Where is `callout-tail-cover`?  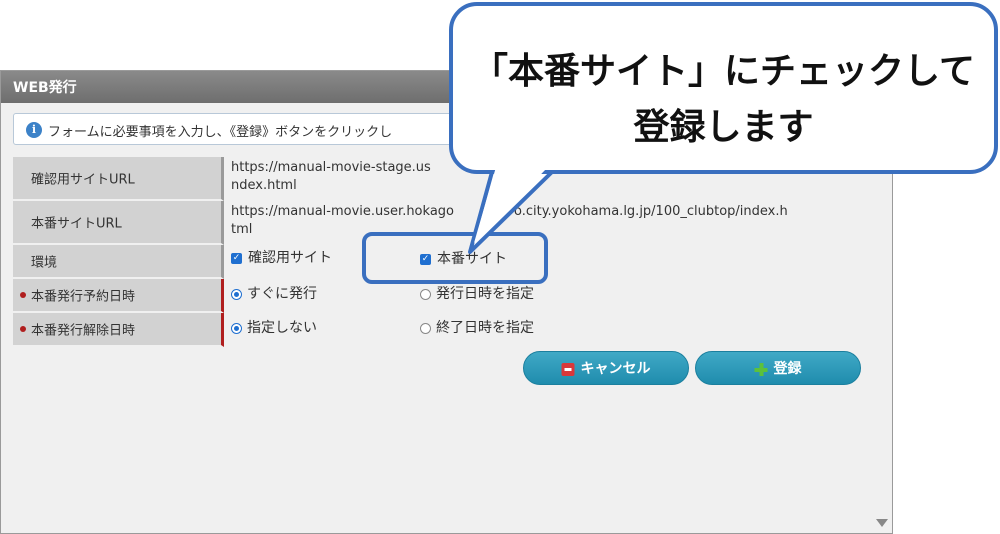 callout-tail-cover is located at coordinates (511, 205).